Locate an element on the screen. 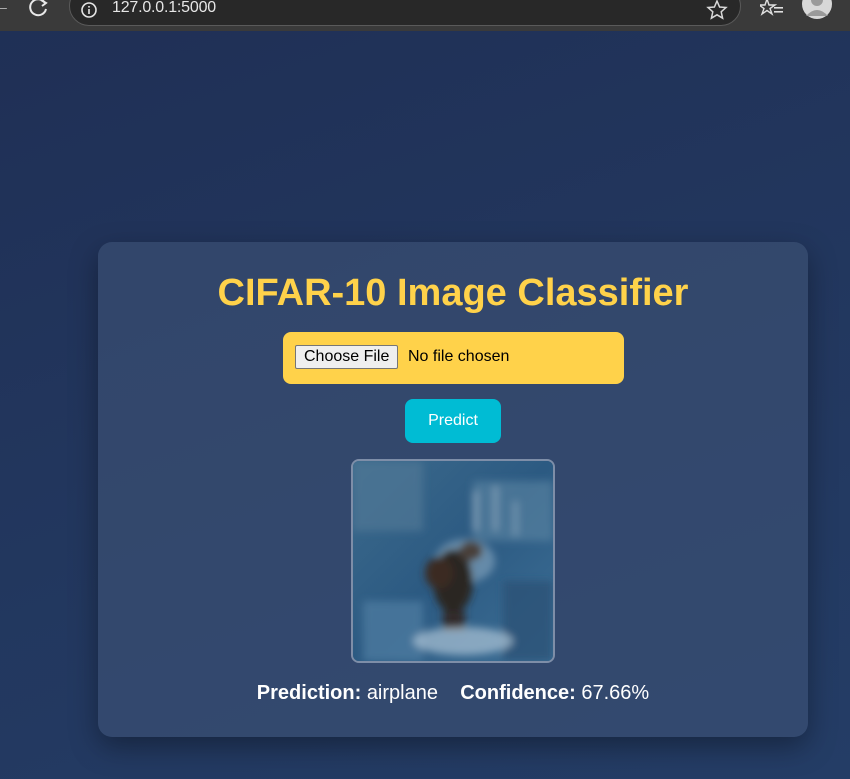 Image resolution: width=850 pixels, height=779 pixels. profile-icon is located at coordinates (817, 10).